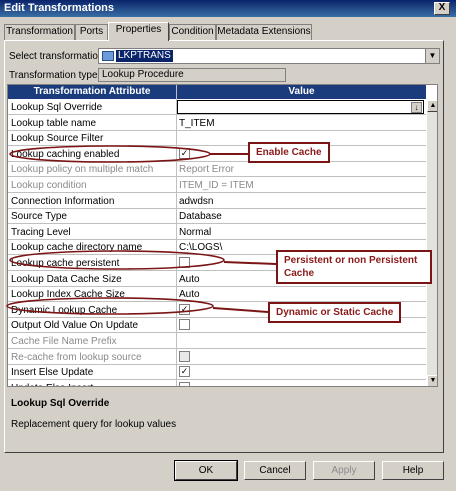  Describe the element at coordinates (206, 470) in the screenshot. I see `ok-button: OK` at that location.